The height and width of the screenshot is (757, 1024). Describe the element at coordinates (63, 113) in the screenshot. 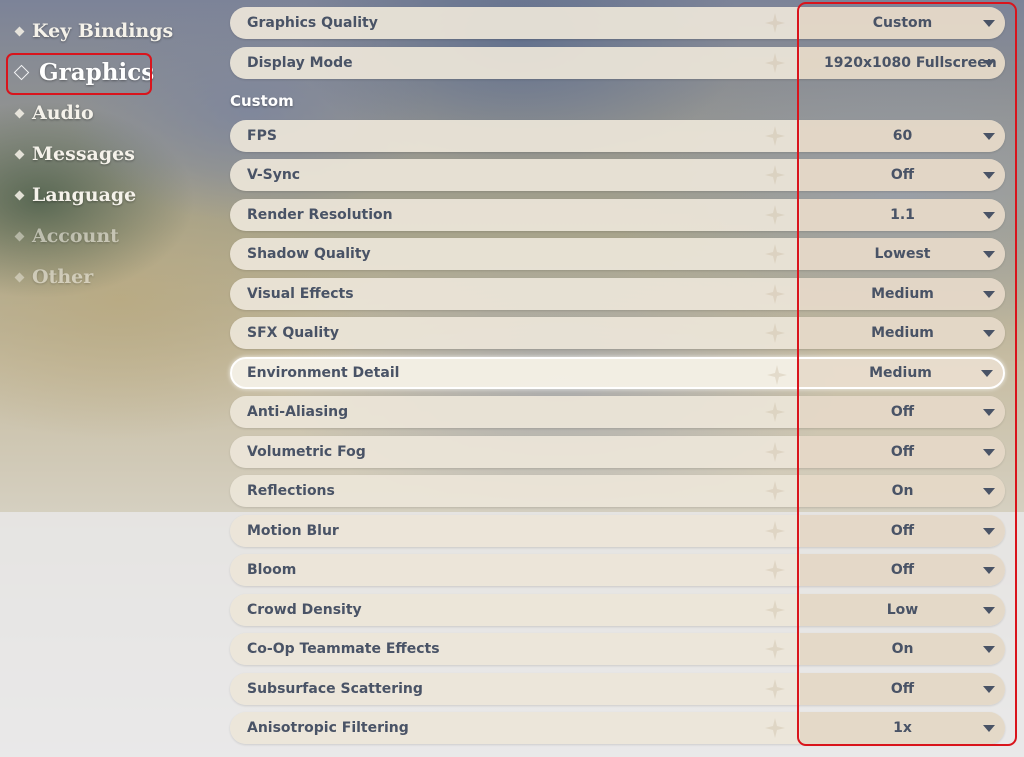

I see `sidebar-item-label: Audio` at that location.